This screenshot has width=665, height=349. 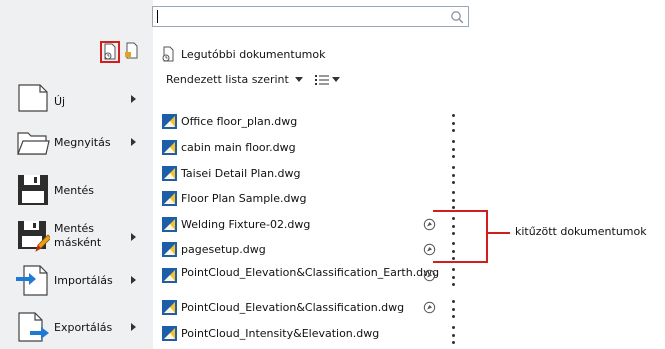 I want to click on open-label: Megnyitás, so click(x=82, y=142).